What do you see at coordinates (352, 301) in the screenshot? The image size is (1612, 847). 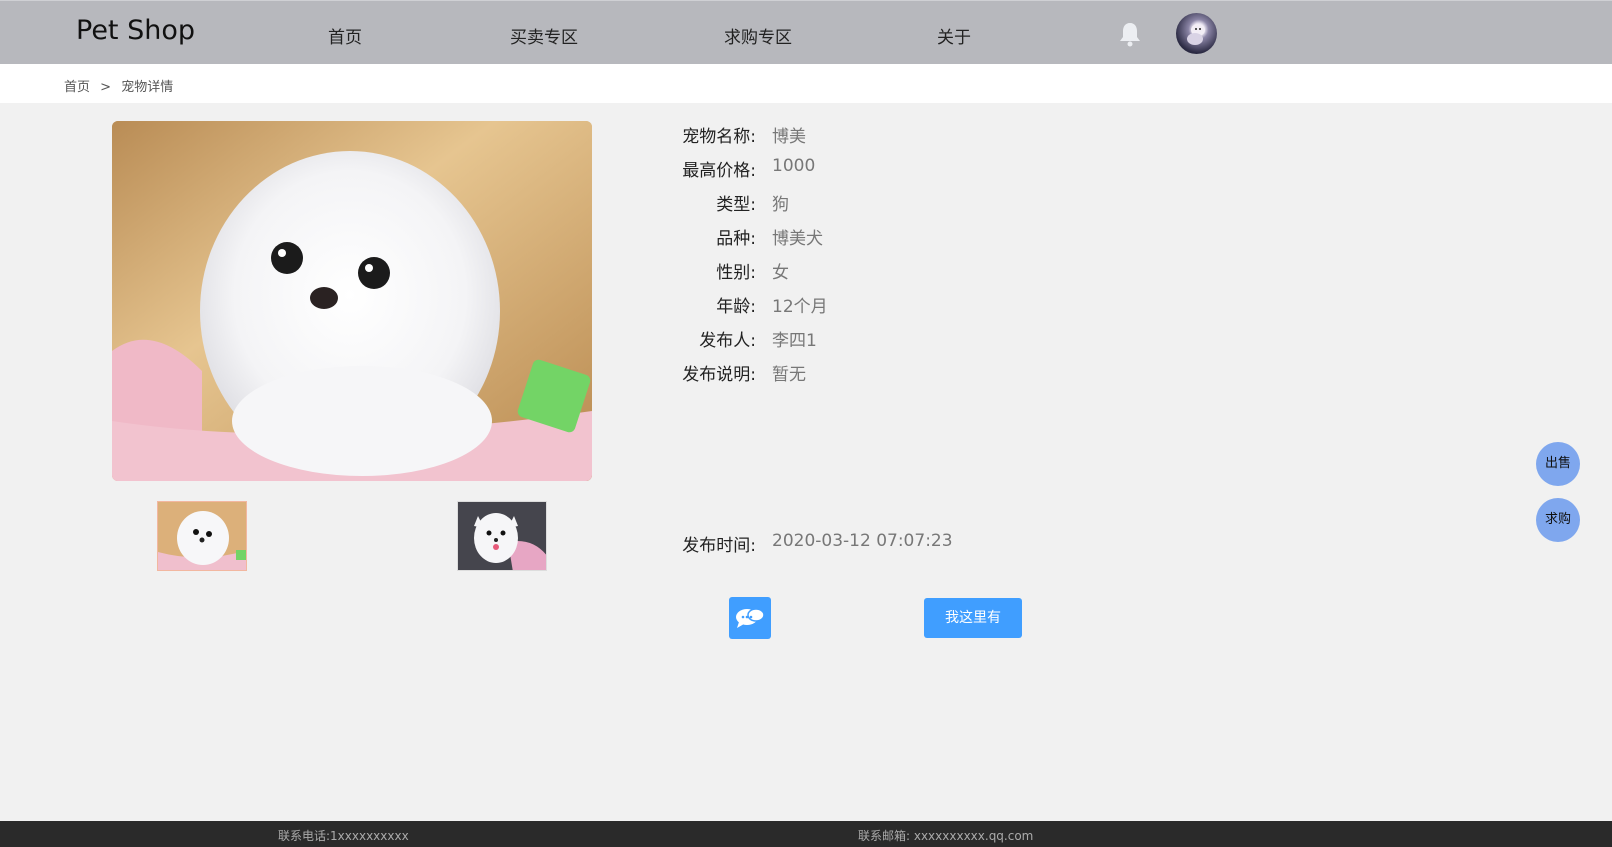 I see `pet-main-photo` at bounding box center [352, 301].